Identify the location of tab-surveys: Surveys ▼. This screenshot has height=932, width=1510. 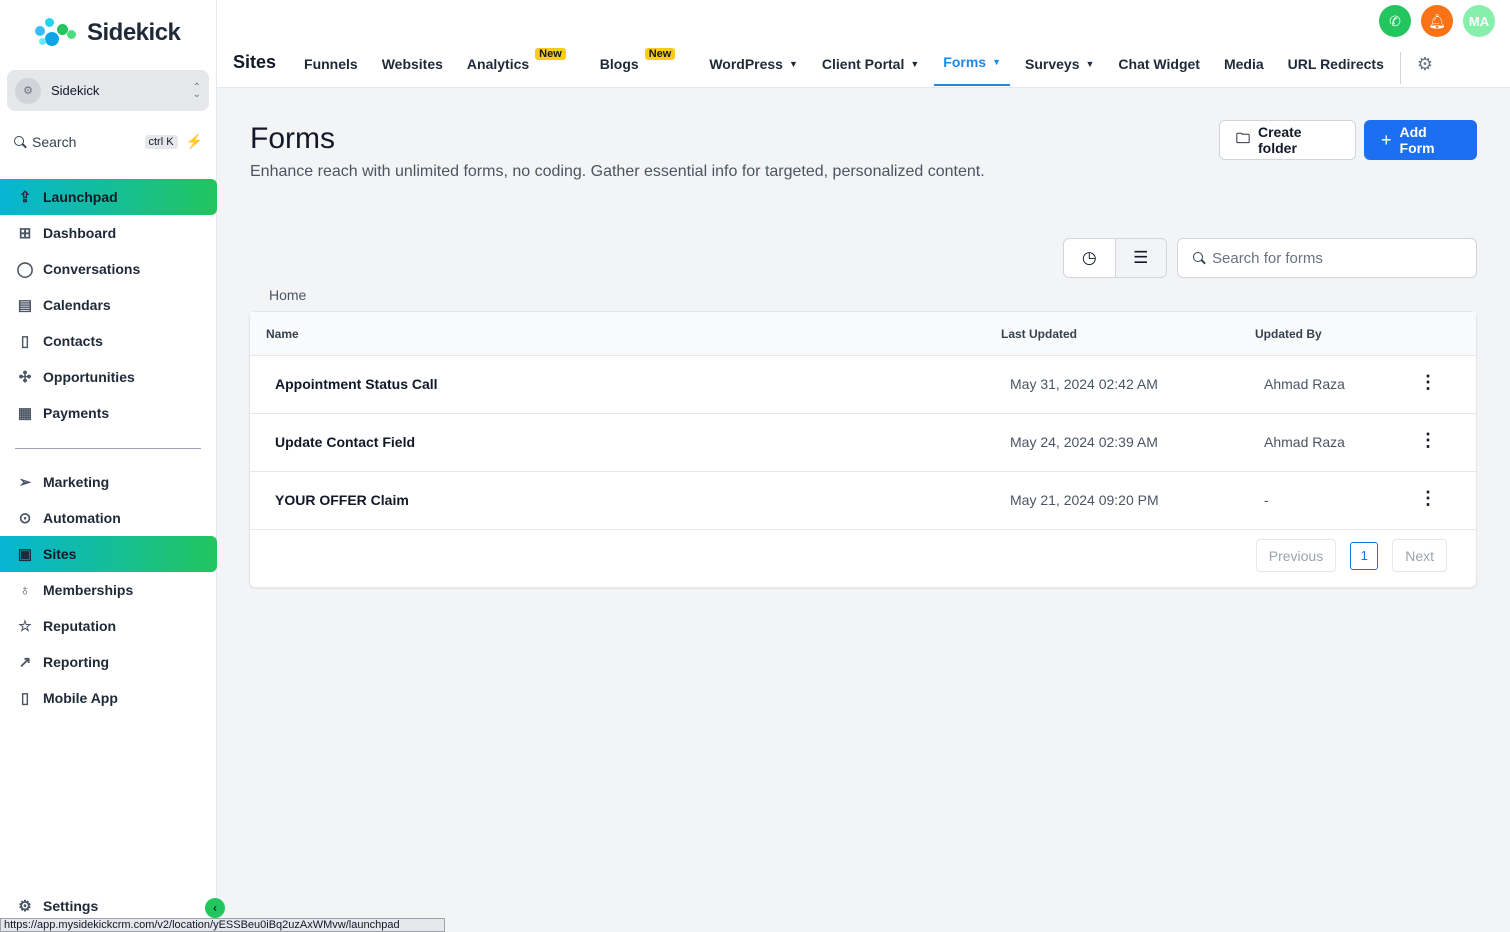
(1059, 72).